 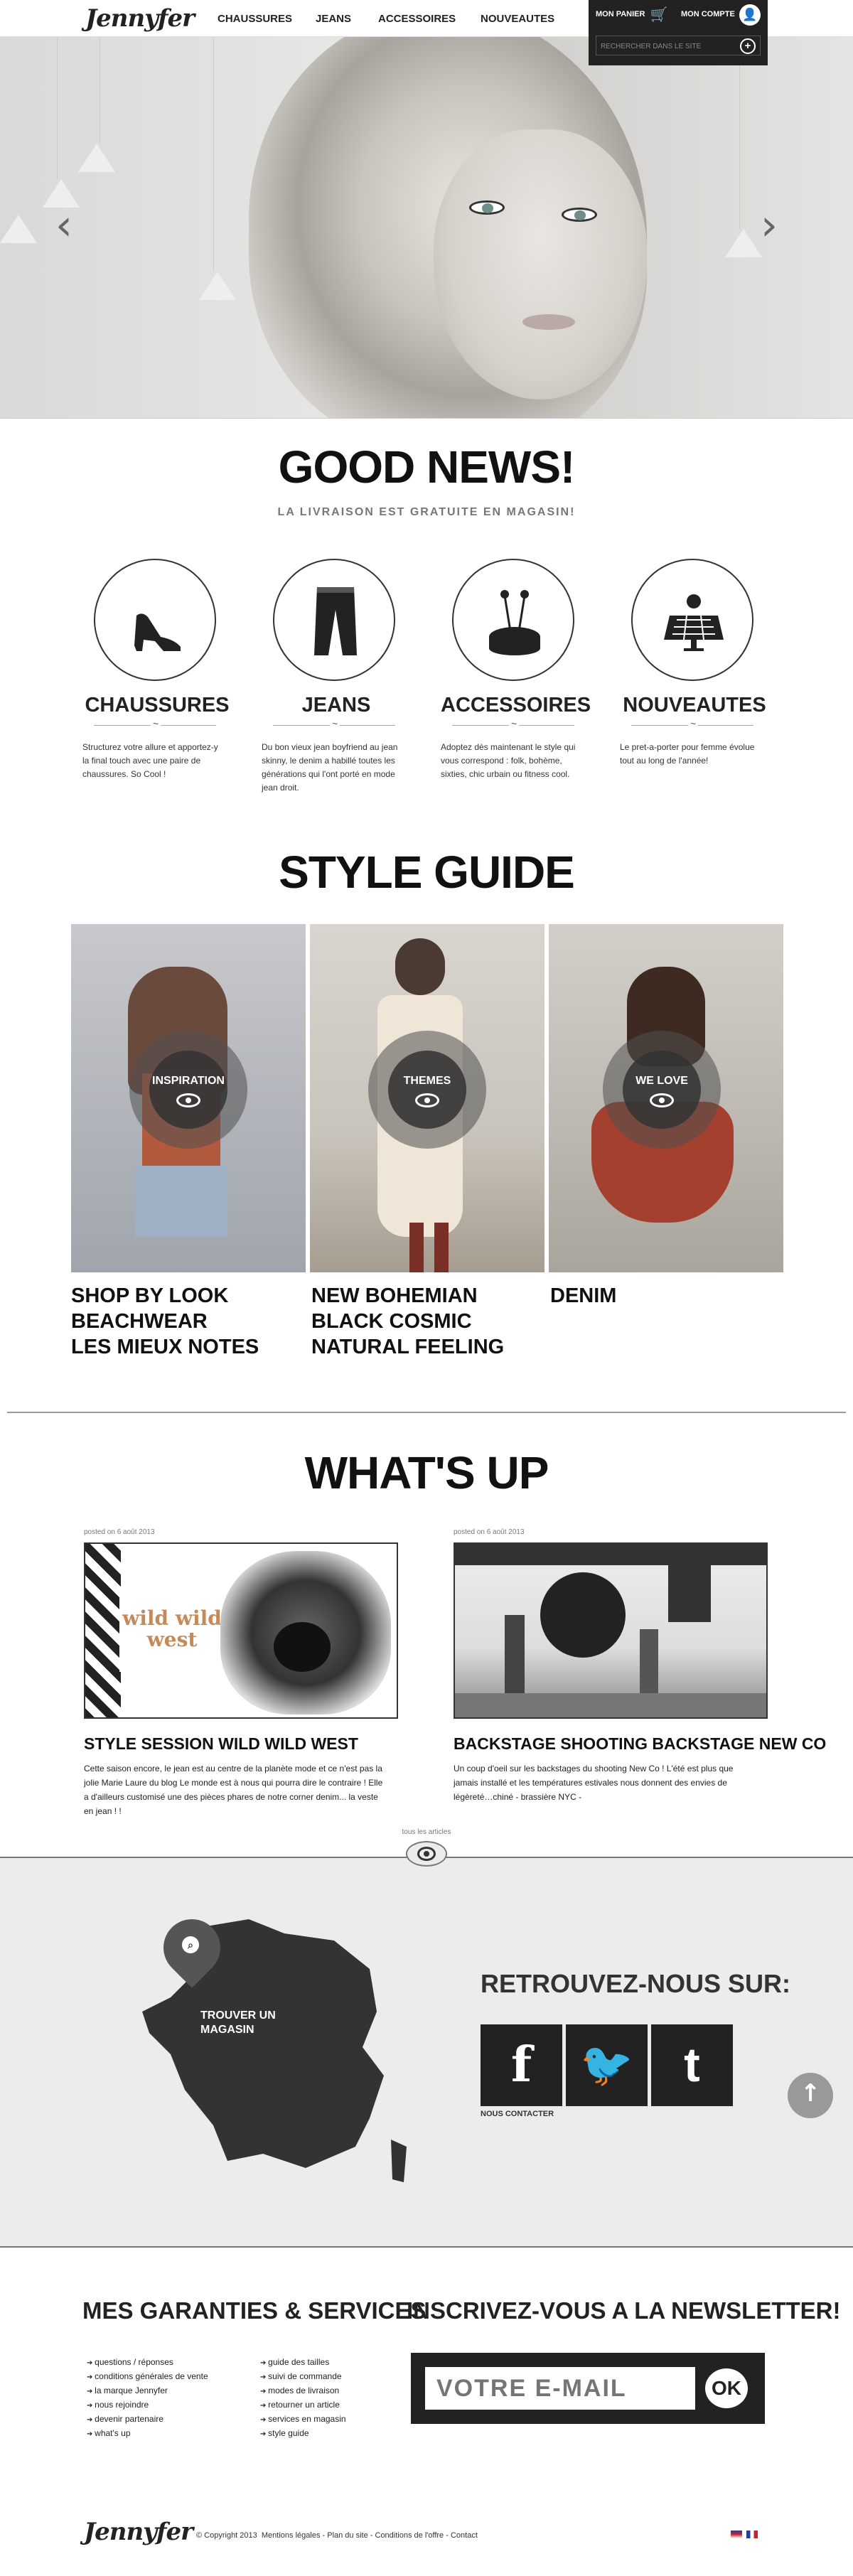 What do you see at coordinates (241, 1630) in the screenshot?
I see `post-image-wild-west: wild wild west` at bounding box center [241, 1630].